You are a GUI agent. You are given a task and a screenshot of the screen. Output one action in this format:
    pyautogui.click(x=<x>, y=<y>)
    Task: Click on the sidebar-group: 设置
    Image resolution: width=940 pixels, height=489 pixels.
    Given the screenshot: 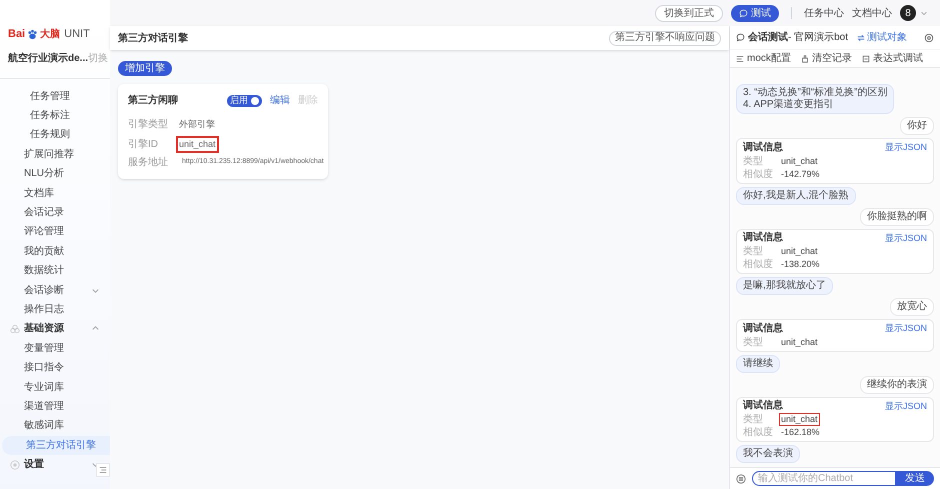 What is the action you would take?
    pyautogui.click(x=55, y=464)
    